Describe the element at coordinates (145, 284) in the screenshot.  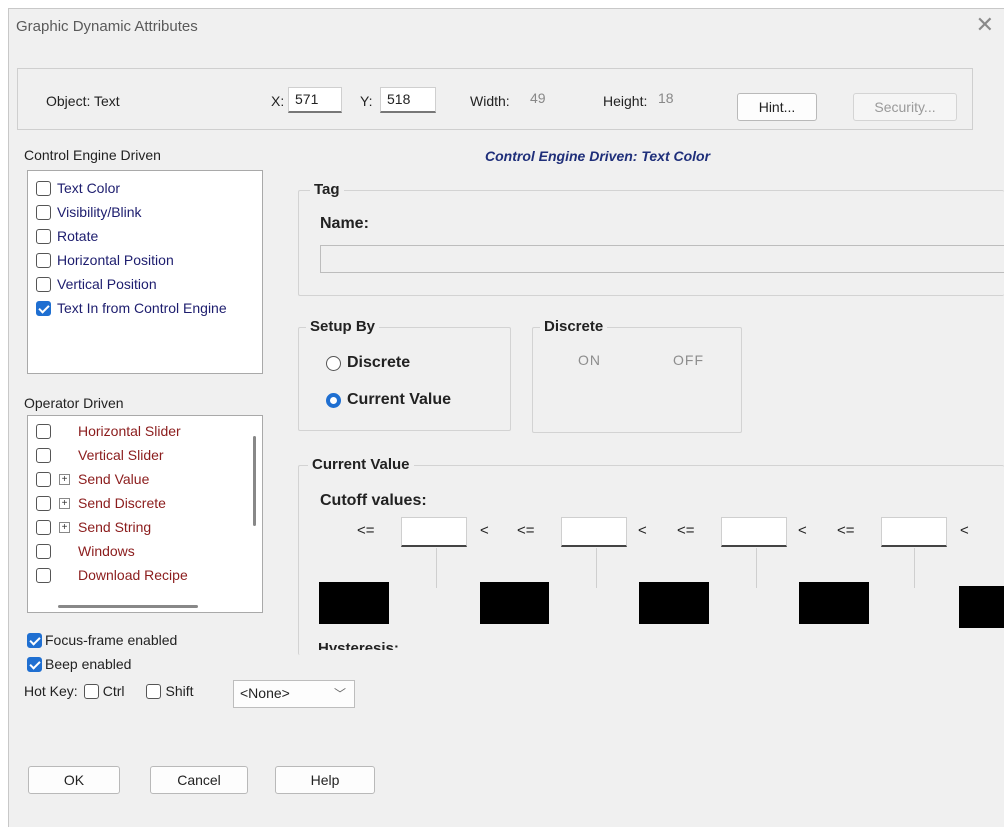
I see `ce-item-vertical-position: Vertical Position` at that location.